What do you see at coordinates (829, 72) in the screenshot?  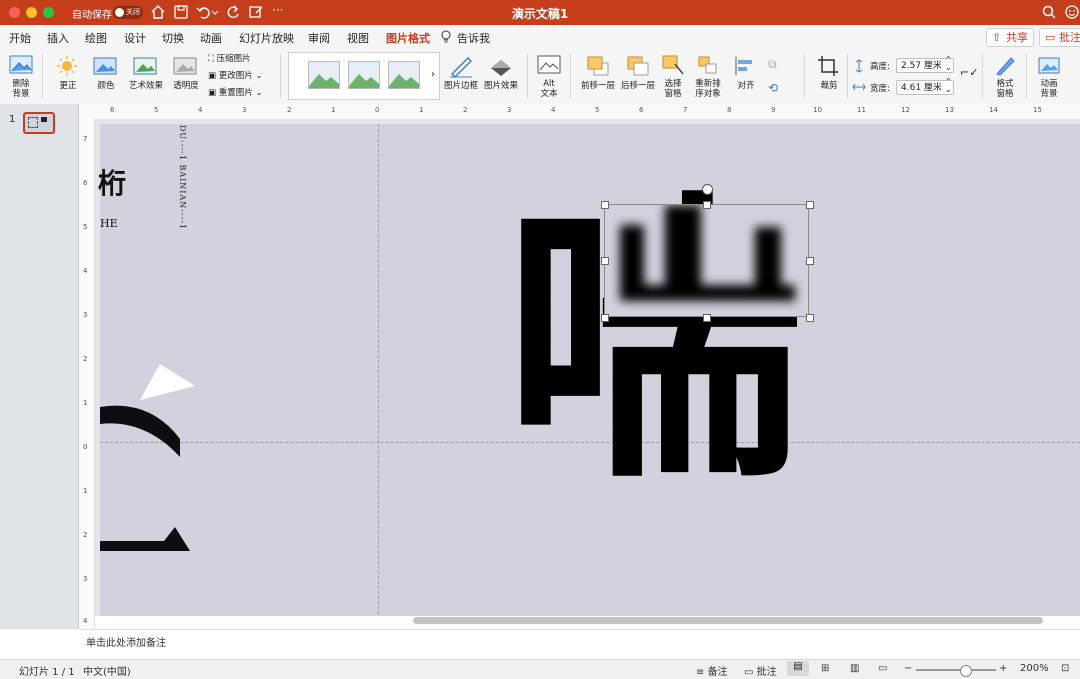 I see `crop-button: 裁剪` at bounding box center [829, 72].